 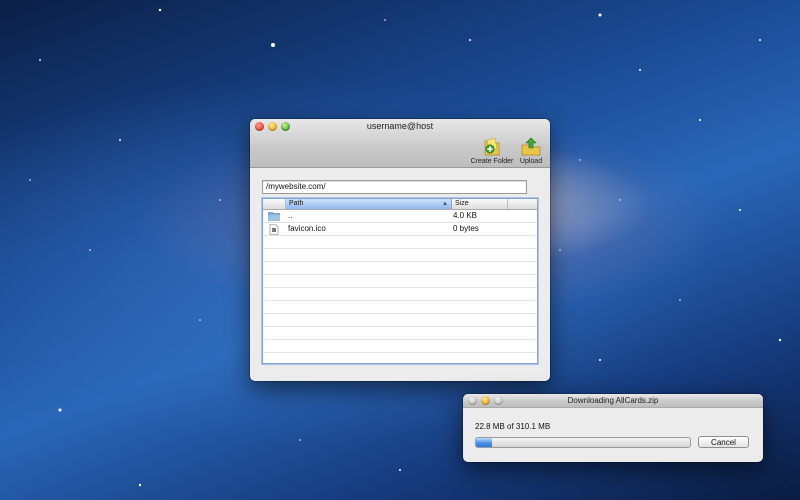 I want to click on file-icon, so click(x=274, y=229).